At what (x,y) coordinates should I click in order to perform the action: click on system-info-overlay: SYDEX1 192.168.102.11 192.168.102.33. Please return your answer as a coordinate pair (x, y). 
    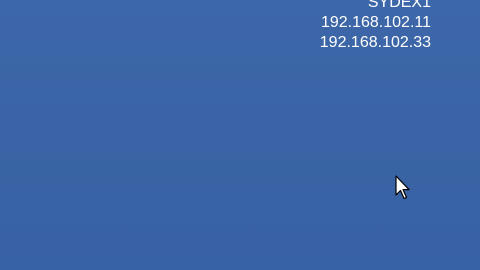
    Looking at the image, I should click on (375, 26).